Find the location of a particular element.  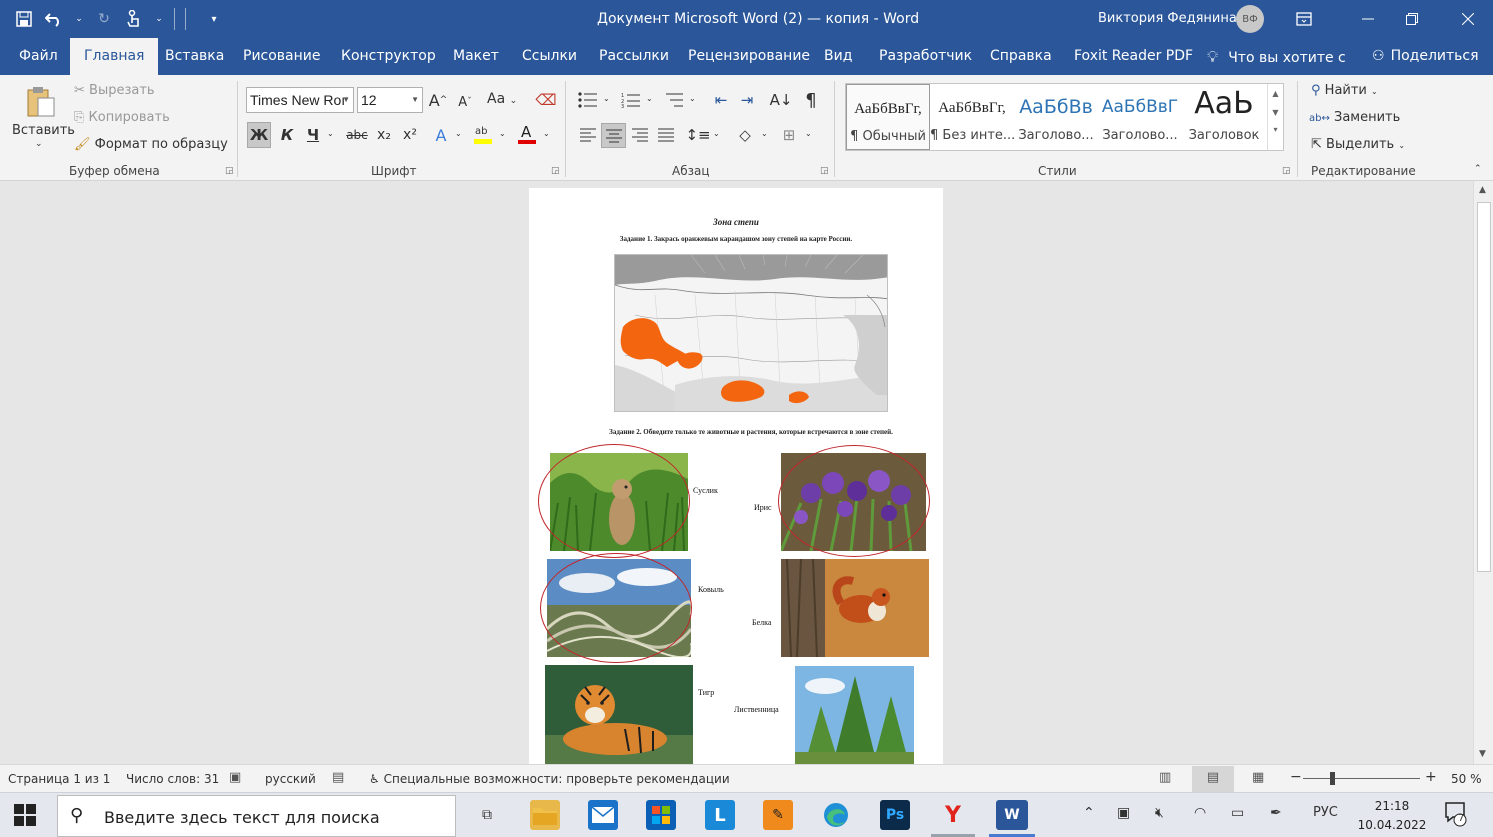

mail-icon is located at coordinates (603, 815).